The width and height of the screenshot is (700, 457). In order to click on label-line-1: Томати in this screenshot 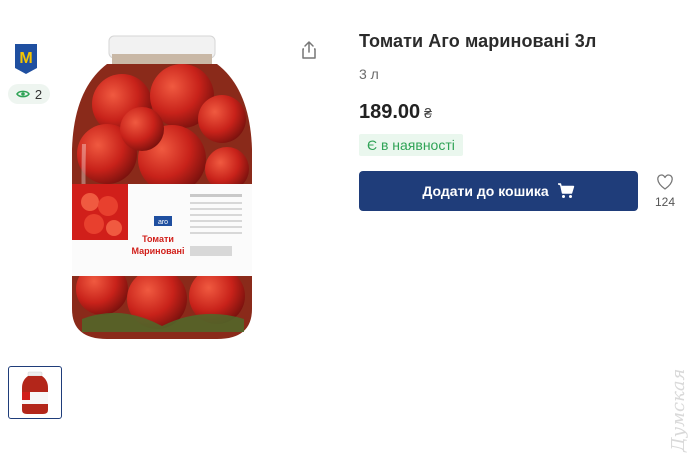, I will do `click(158, 239)`.